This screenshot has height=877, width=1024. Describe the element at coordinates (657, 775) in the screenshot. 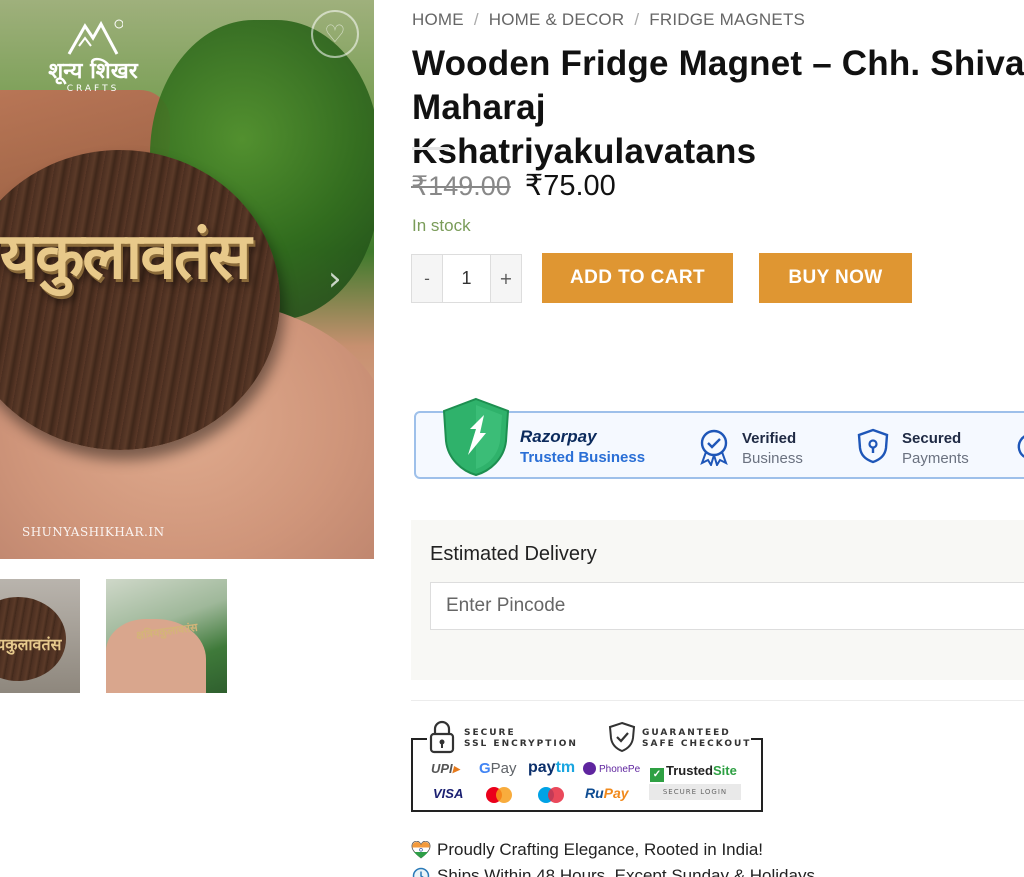

I see `trustedsite-check-icon: ✓` at that location.